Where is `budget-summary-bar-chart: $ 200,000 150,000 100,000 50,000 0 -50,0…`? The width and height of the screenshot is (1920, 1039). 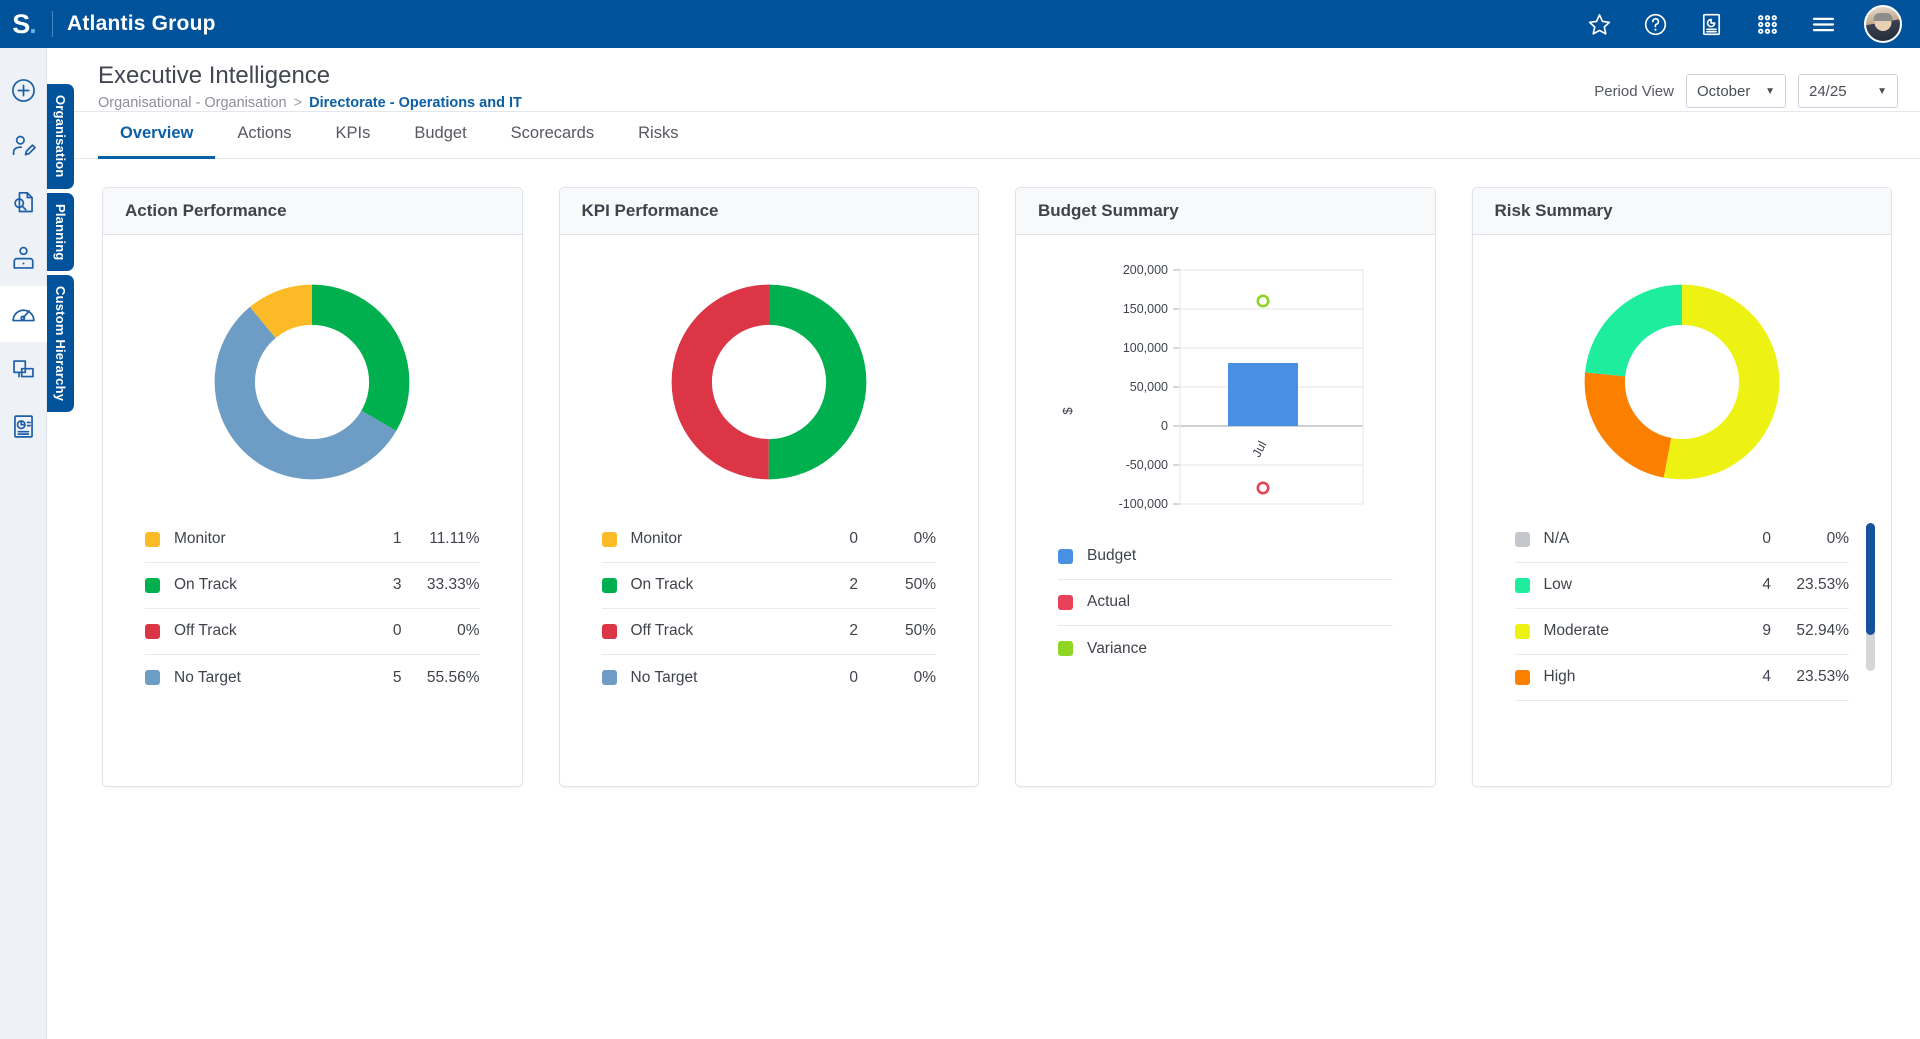 budget-summary-bar-chart: $ 200,000 150,000 100,000 50,000 0 -50,0… is located at coordinates (1225, 390).